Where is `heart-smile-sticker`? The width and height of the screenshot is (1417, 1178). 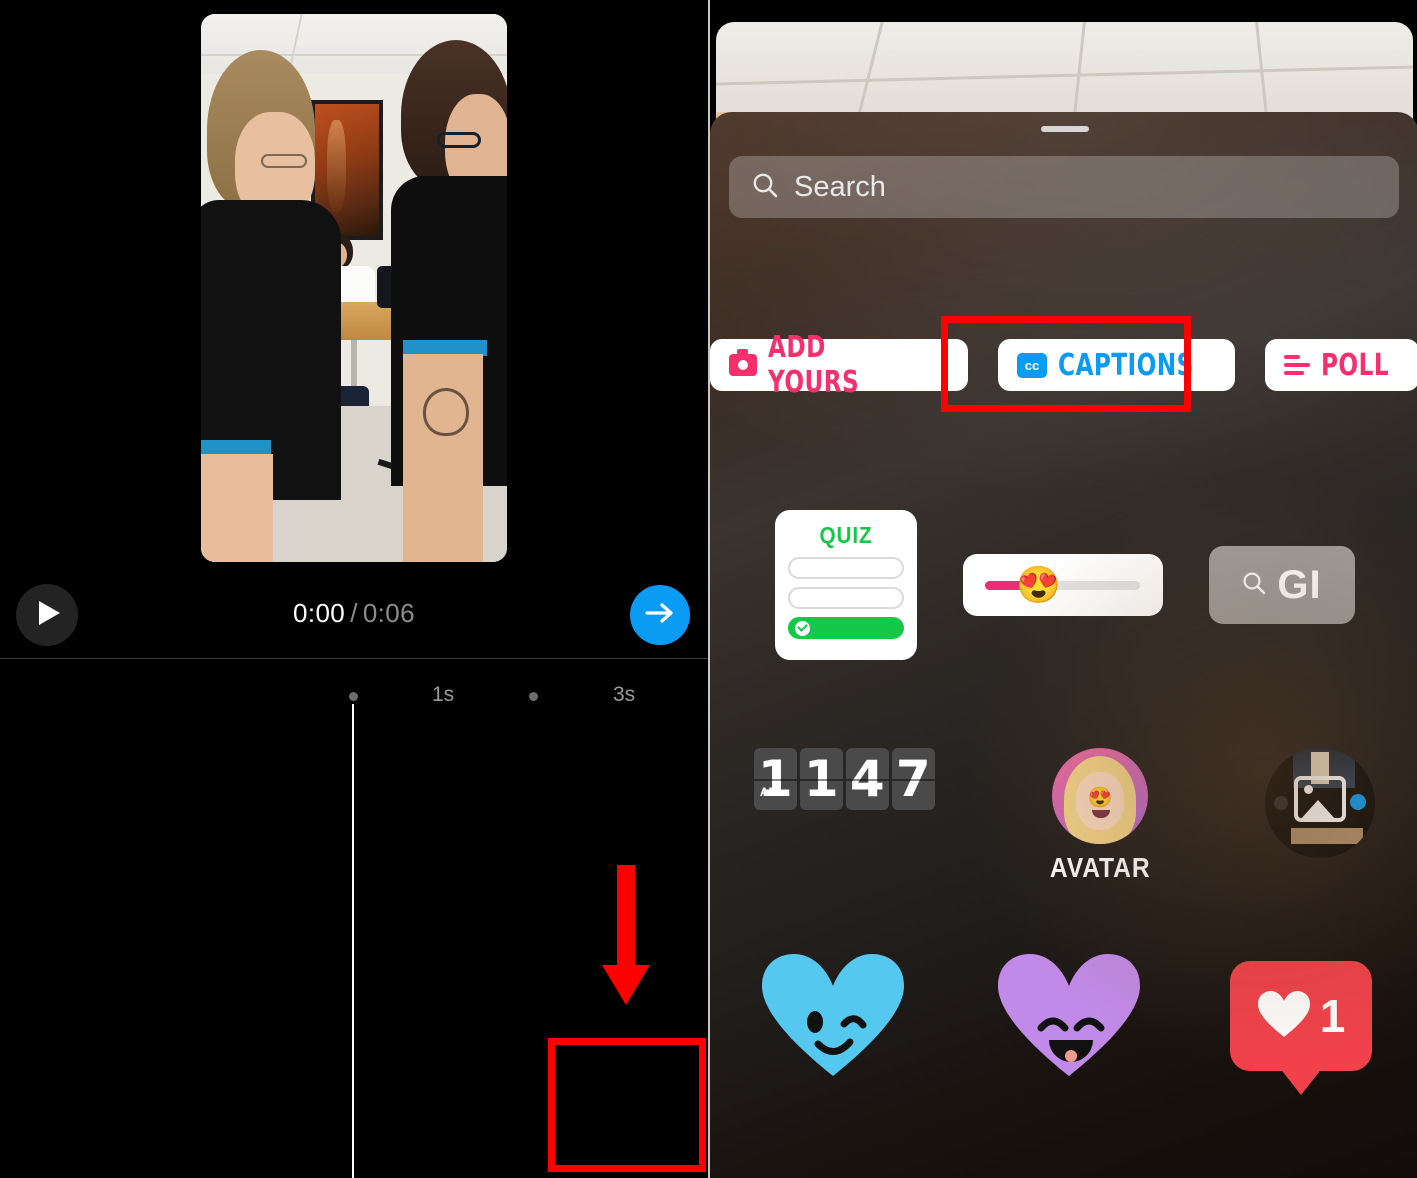
heart-smile-sticker is located at coordinates (1069, 1016).